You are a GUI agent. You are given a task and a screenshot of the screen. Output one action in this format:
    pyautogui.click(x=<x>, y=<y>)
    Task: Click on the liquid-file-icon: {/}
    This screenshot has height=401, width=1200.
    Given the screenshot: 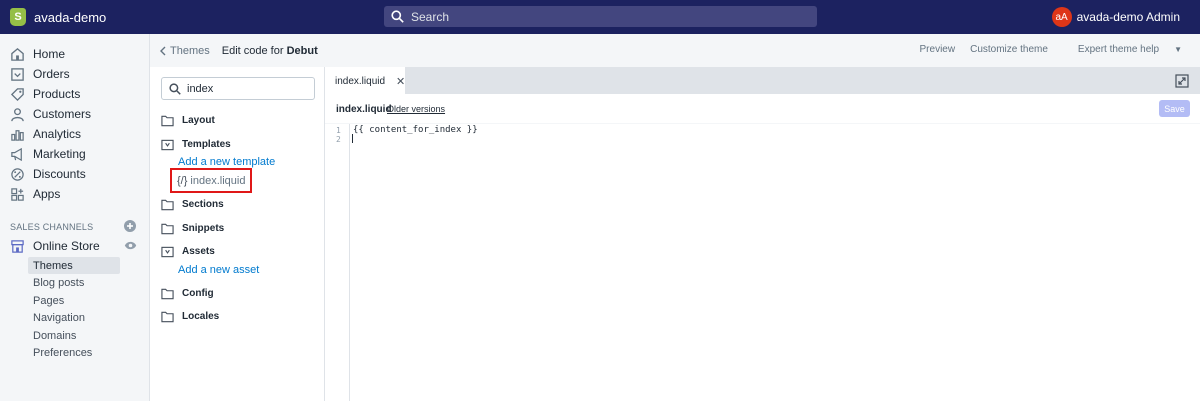 What is the action you would take?
    pyautogui.click(x=182, y=180)
    